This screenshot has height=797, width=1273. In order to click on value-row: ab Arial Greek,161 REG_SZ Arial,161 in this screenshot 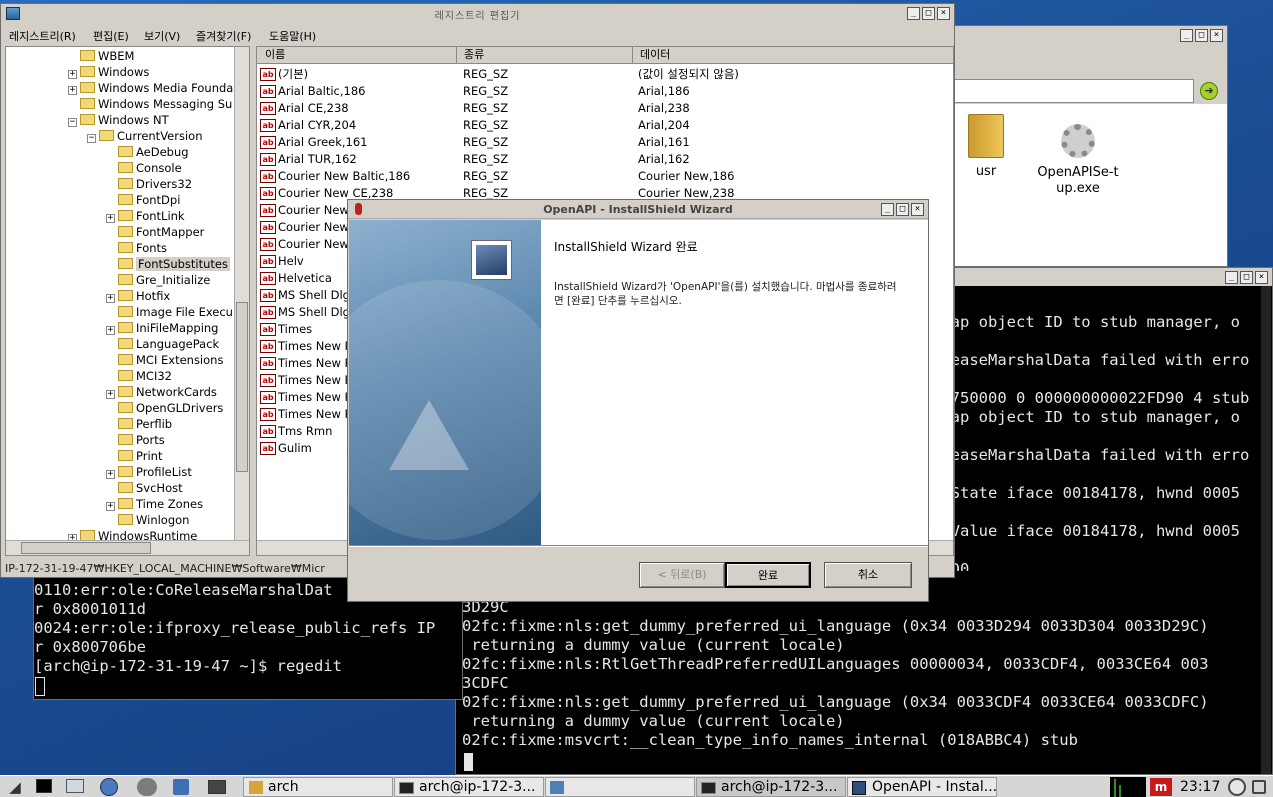, I will do `click(605, 142)`.